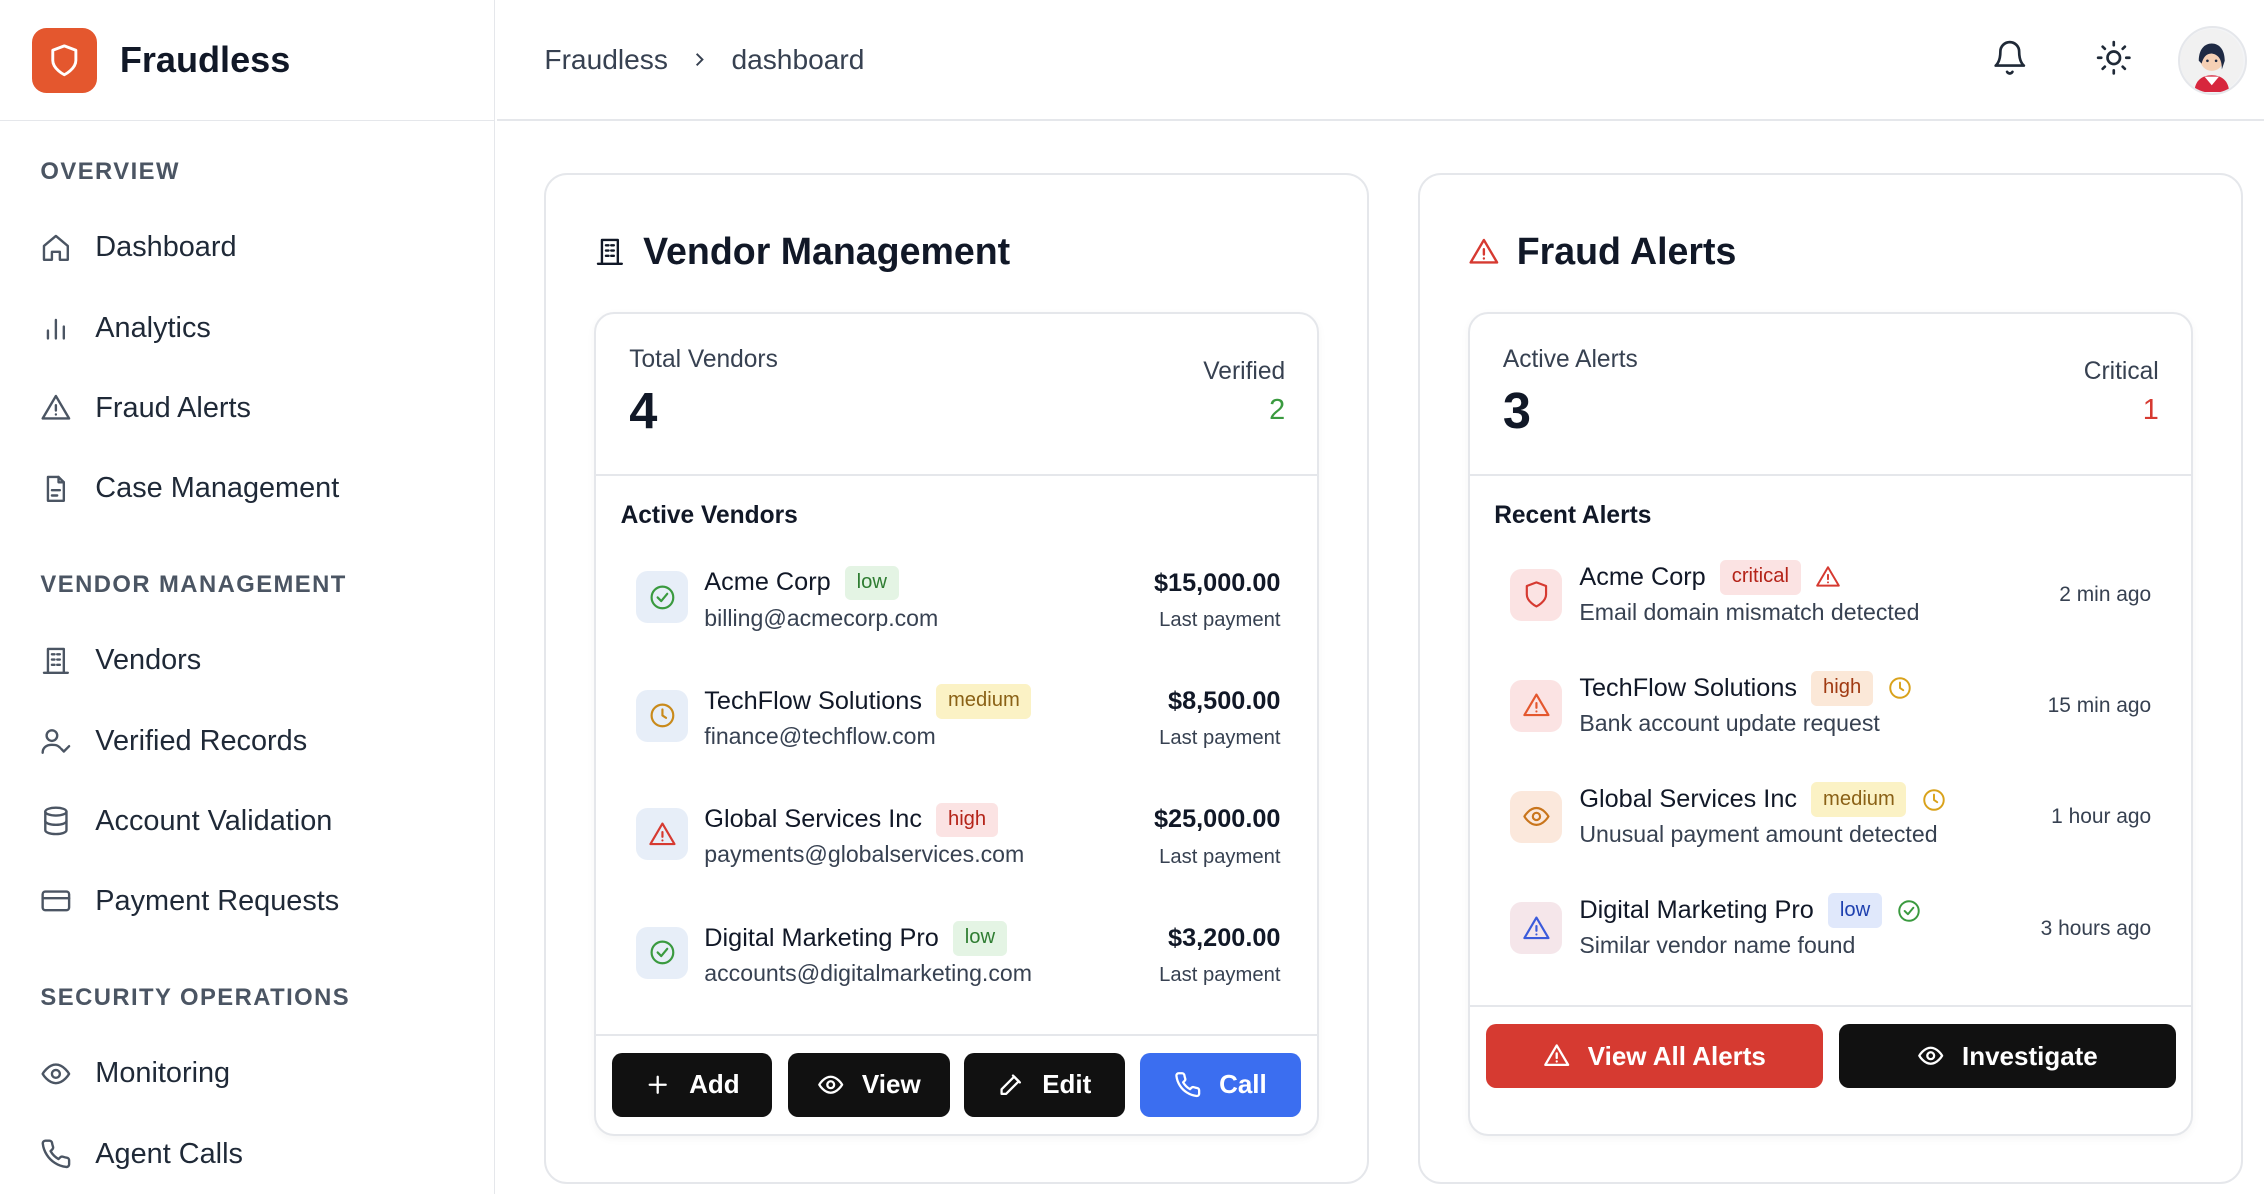 The width and height of the screenshot is (2264, 1194). Describe the element at coordinates (56, 489) in the screenshot. I see `file-icon` at that location.